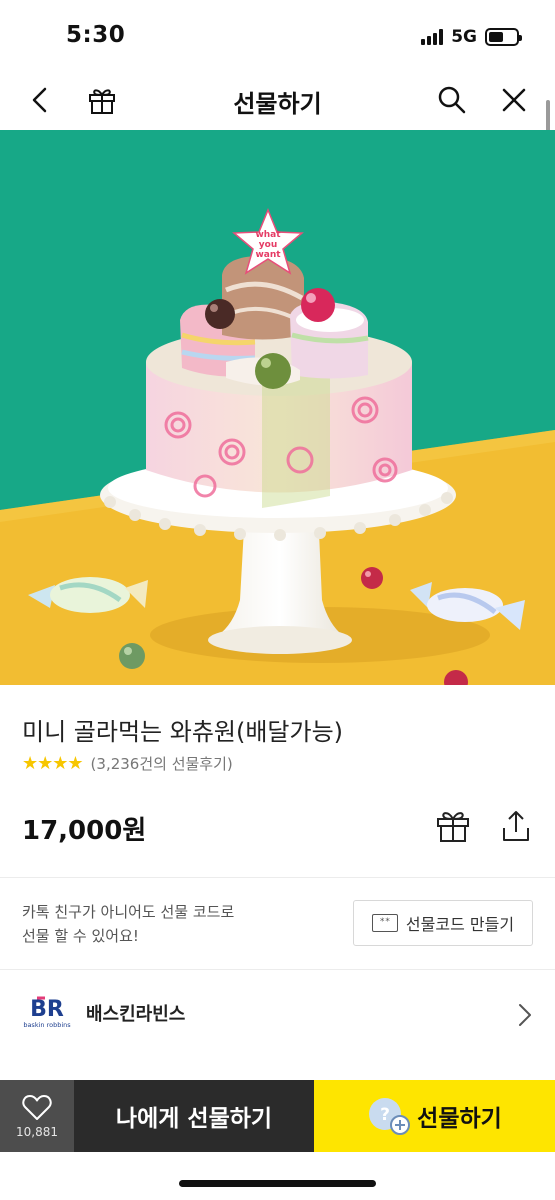 The image size is (555, 1200). What do you see at coordinates (277, 1183) in the screenshot?
I see `home-indicator` at bounding box center [277, 1183].